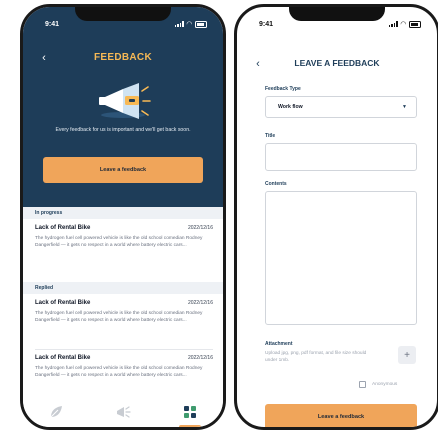 The width and height of the screenshot is (438, 433). What do you see at coordinates (123, 57) in the screenshot?
I see `page-title: FEEDBACK` at bounding box center [123, 57].